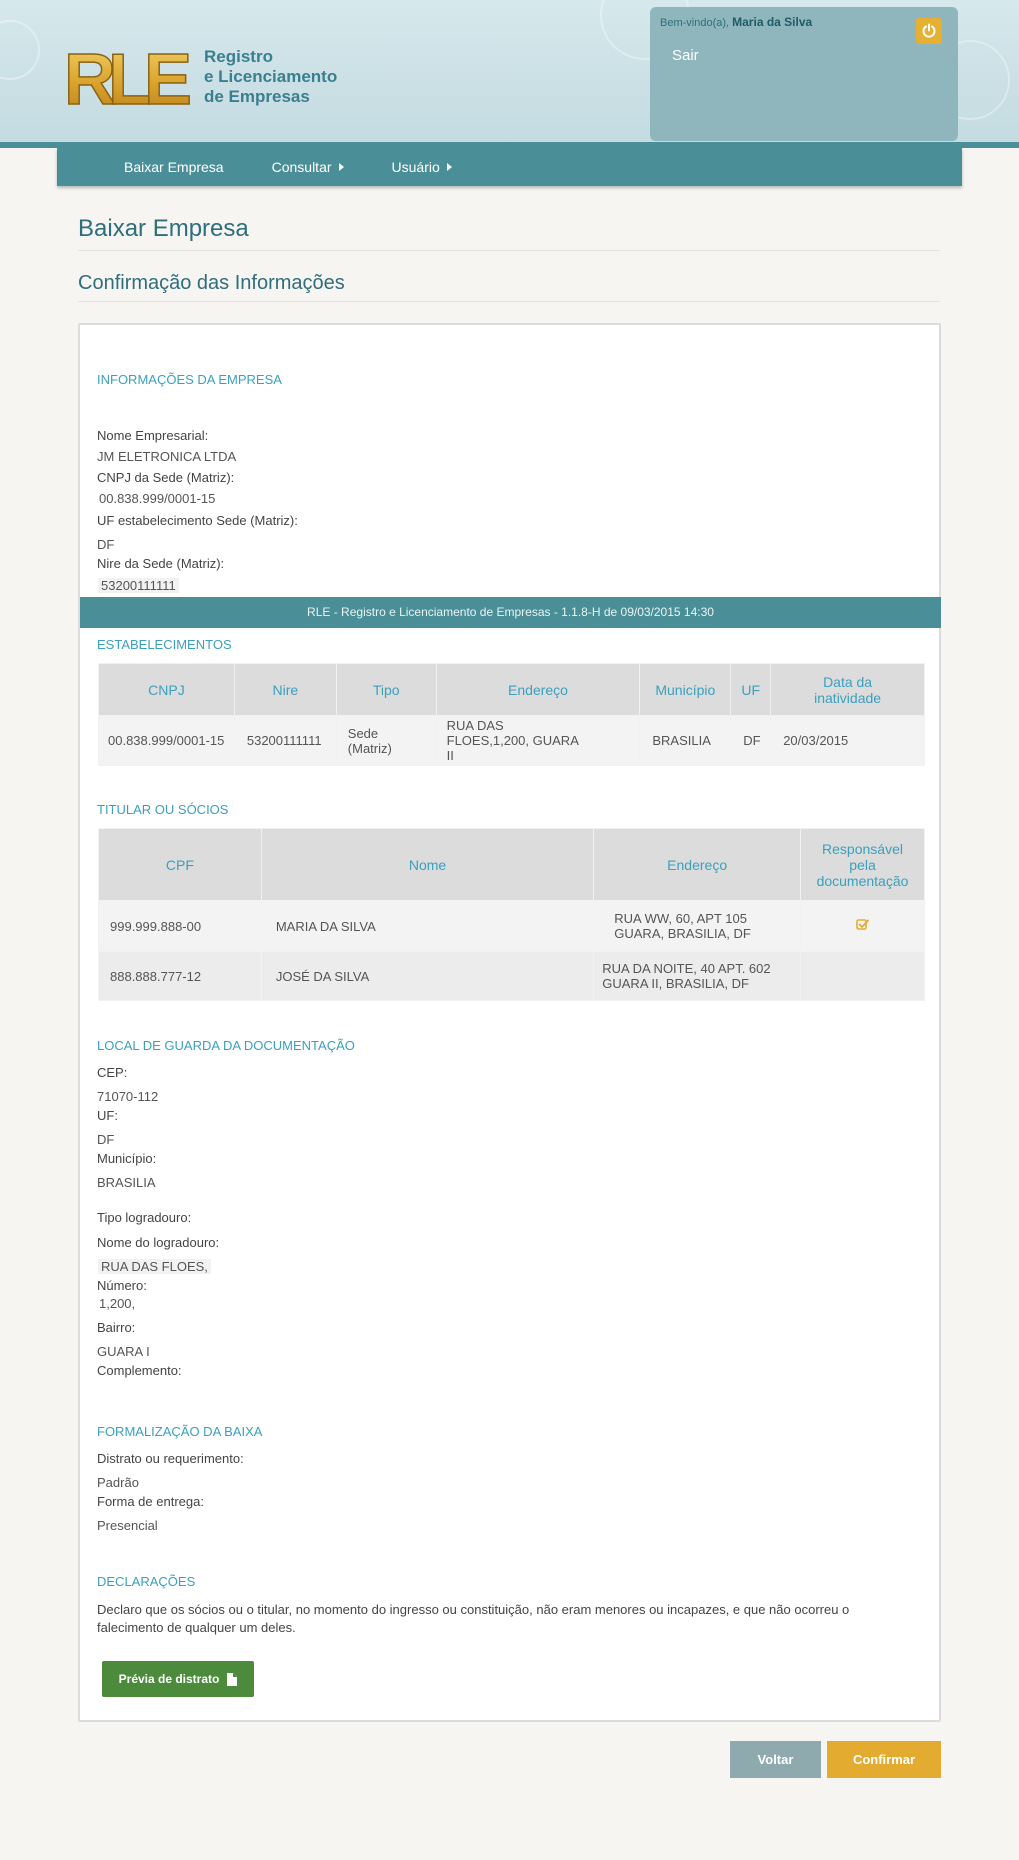 The height and width of the screenshot is (1860, 1019). I want to click on distrato-value: Padrão, so click(118, 1482).